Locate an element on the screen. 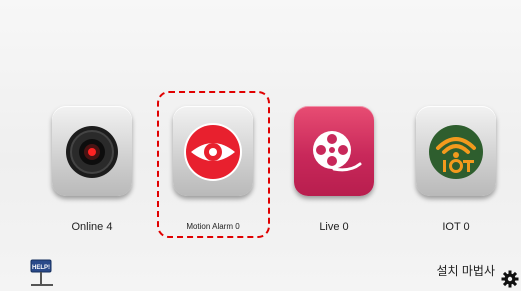  iot-tile is located at coordinates (456, 151).